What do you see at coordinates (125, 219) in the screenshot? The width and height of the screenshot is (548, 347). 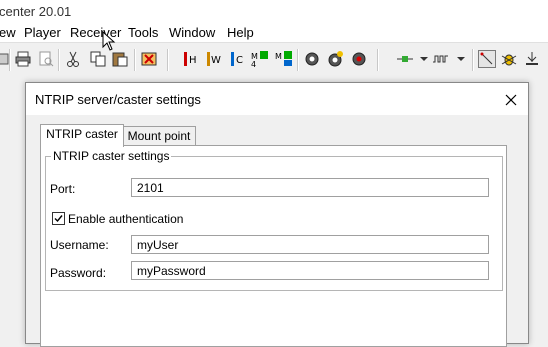 I see `enable-authentication-label: Enable authentication` at bounding box center [125, 219].